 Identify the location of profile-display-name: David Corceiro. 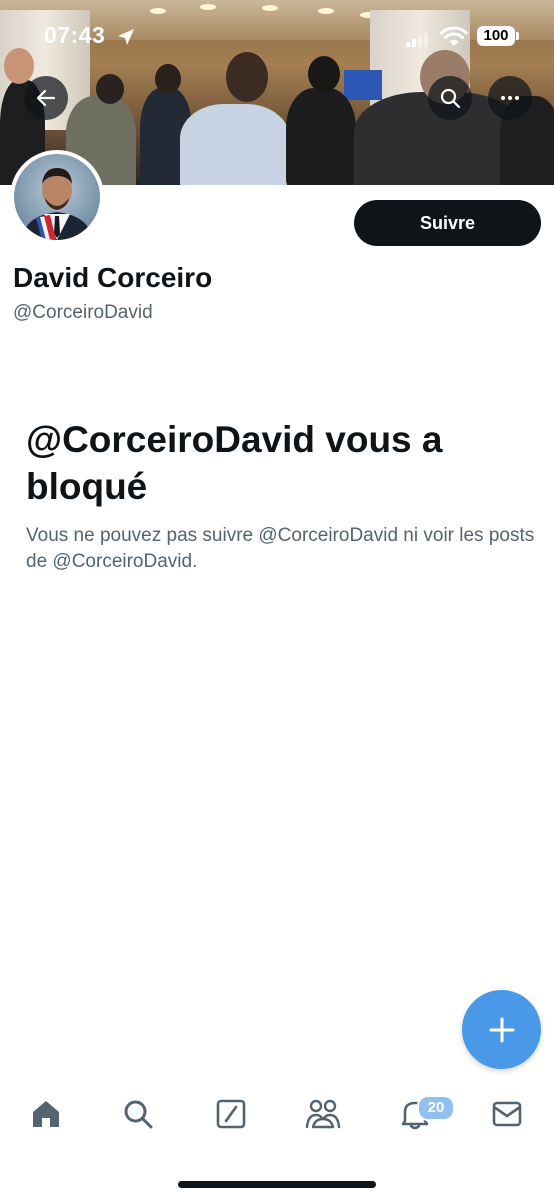
(113, 277).